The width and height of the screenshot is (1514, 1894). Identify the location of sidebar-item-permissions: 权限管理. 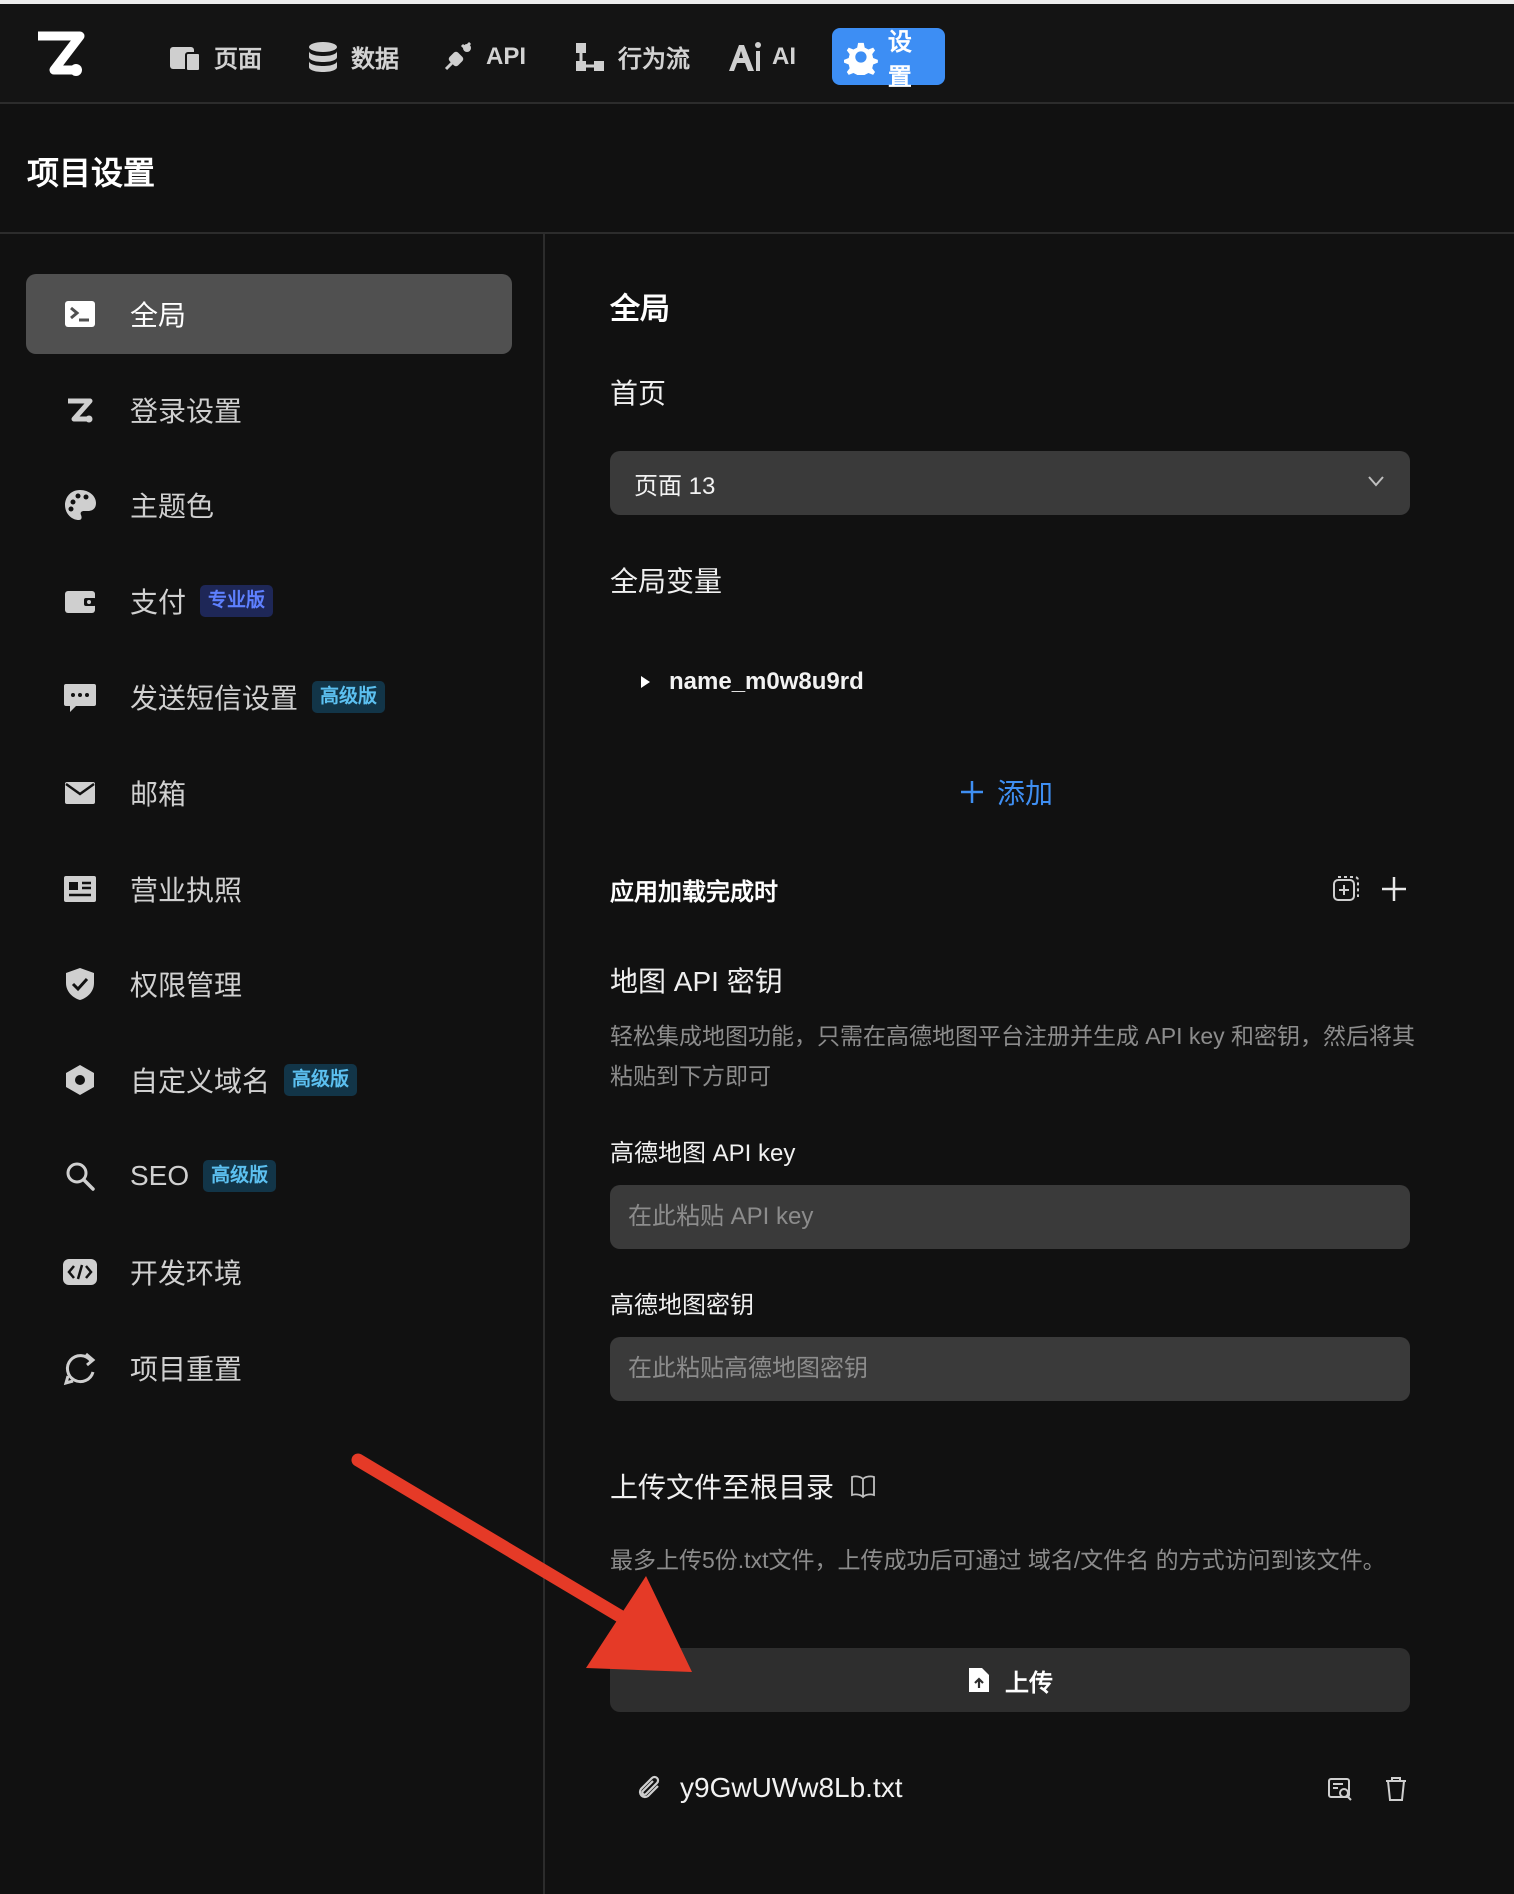
(269, 984).